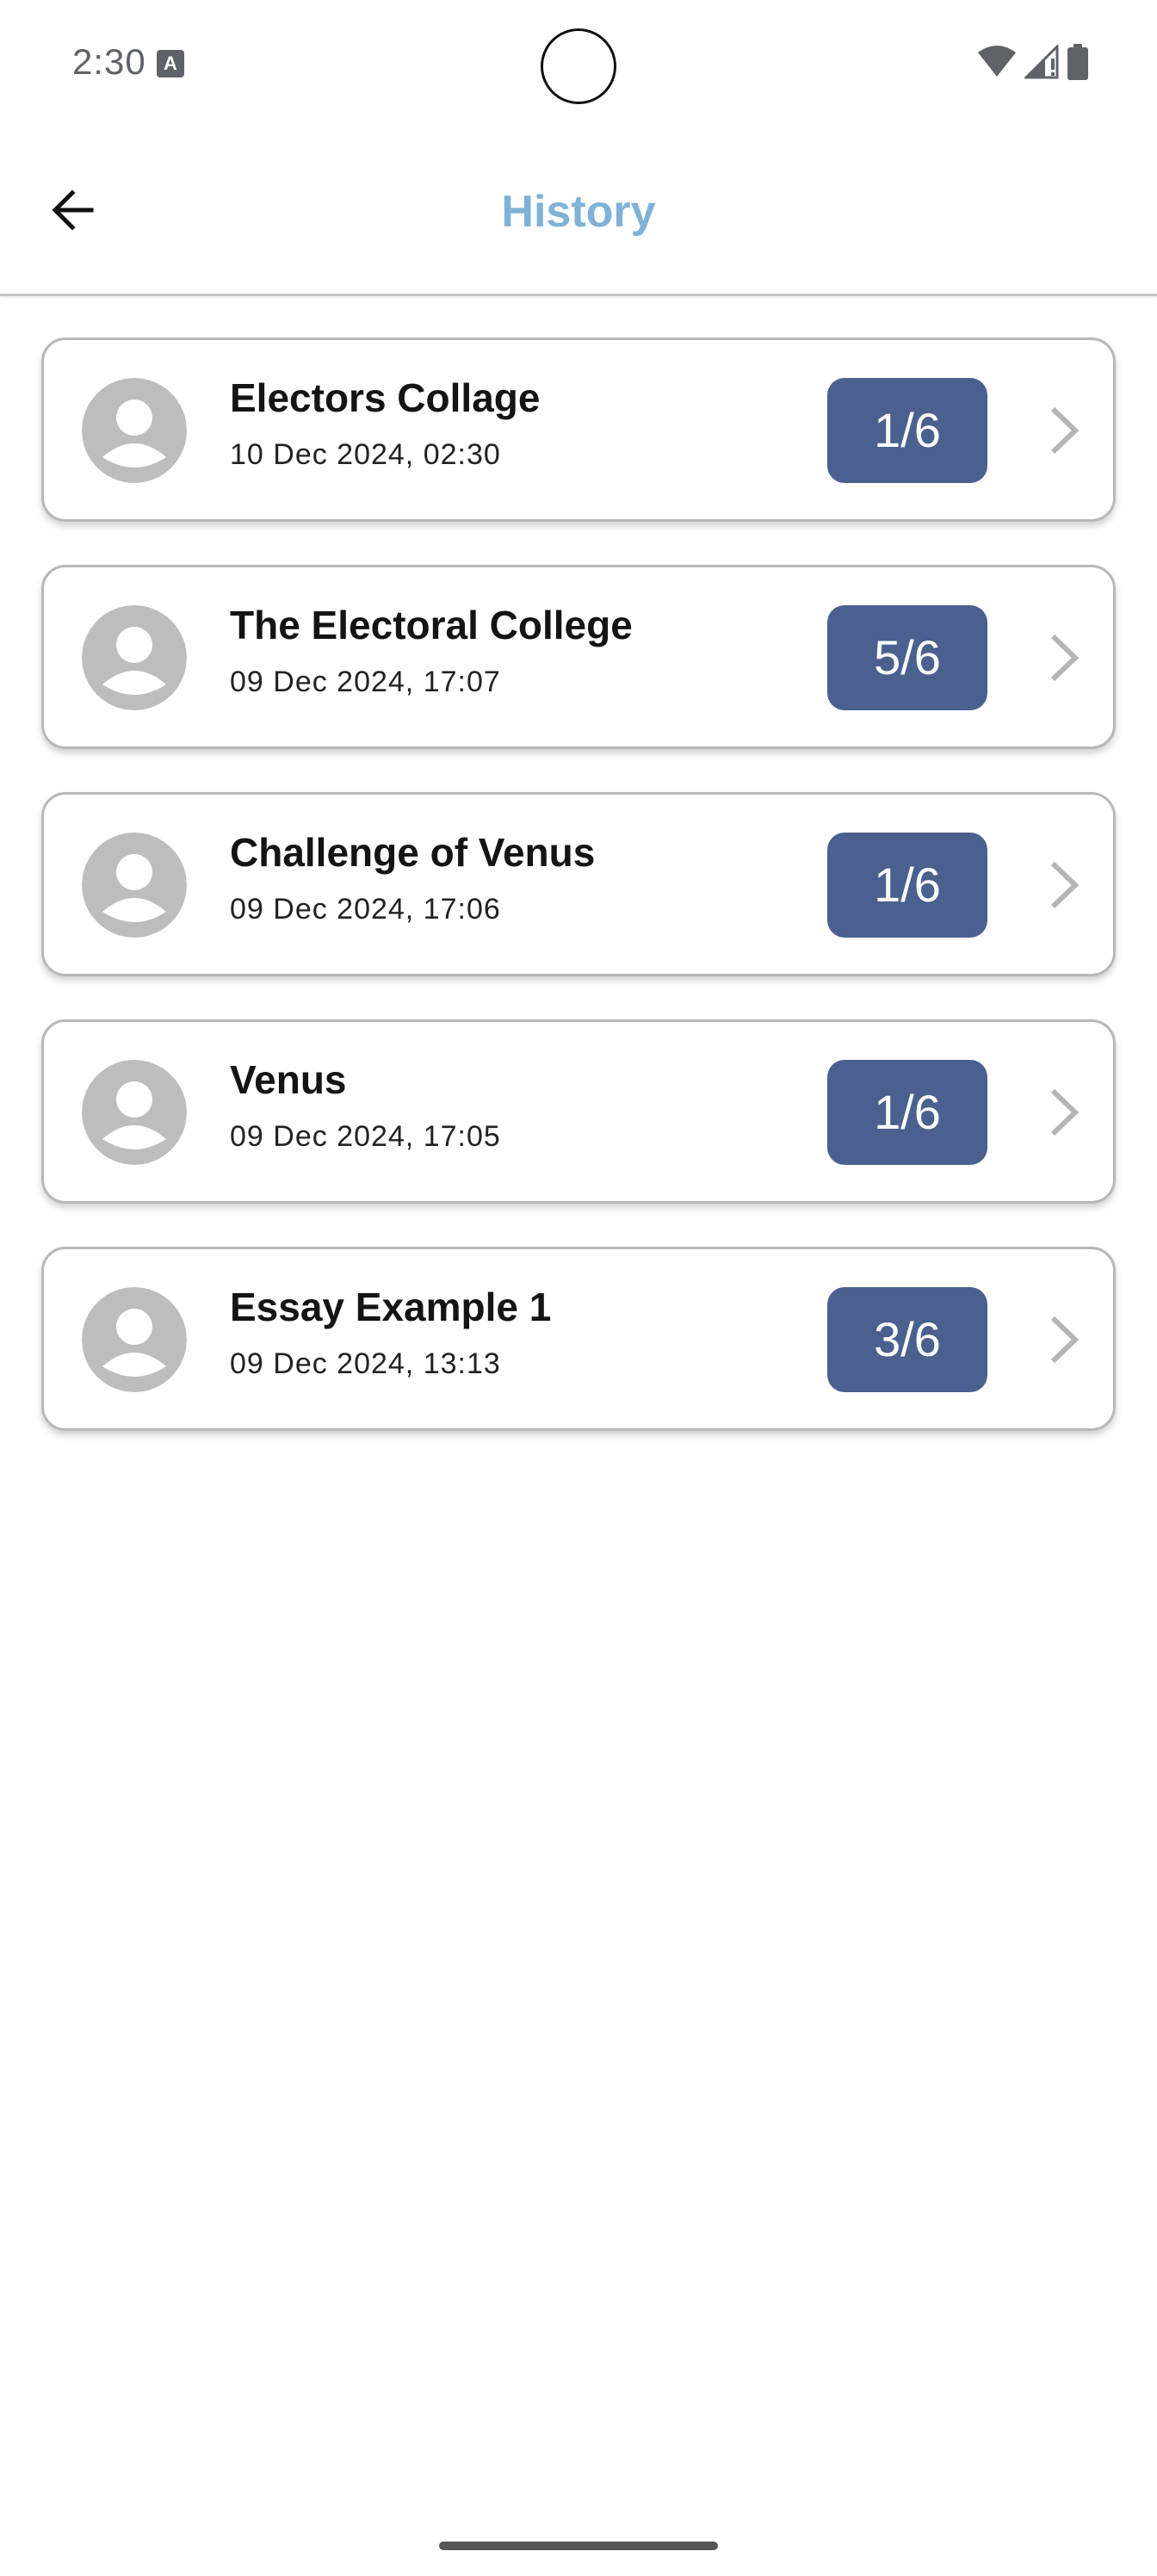 This screenshot has width=1157, height=2576. What do you see at coordinates (366, 454) in the screenshot?
I see `history-item-date: 10 Dec 2024, 02:30` at bounding box center [366, 454].